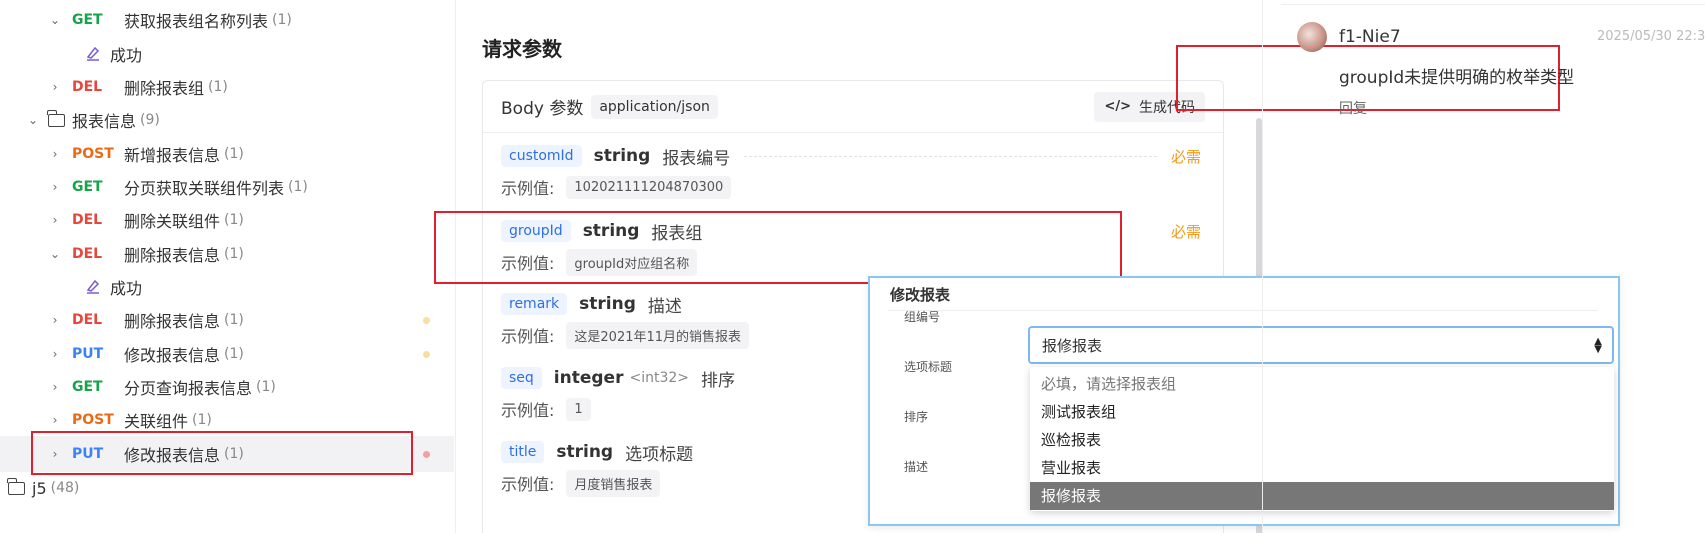 The height and width of the screenshot is (533, 1705). I want to click on tree-endpoint-item: ⌄ DEL 删除报表信息 (1), so click(227, 254).